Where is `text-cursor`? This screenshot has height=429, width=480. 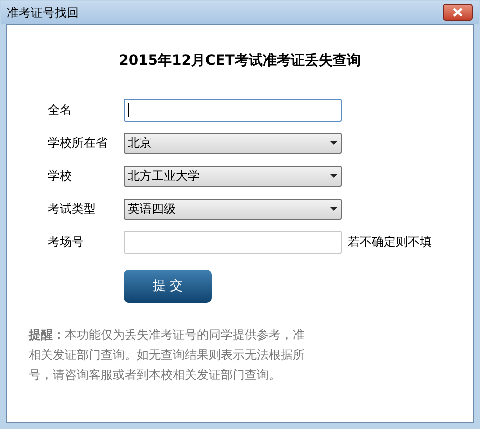
text-cursor is located at coordinates (128, 110).